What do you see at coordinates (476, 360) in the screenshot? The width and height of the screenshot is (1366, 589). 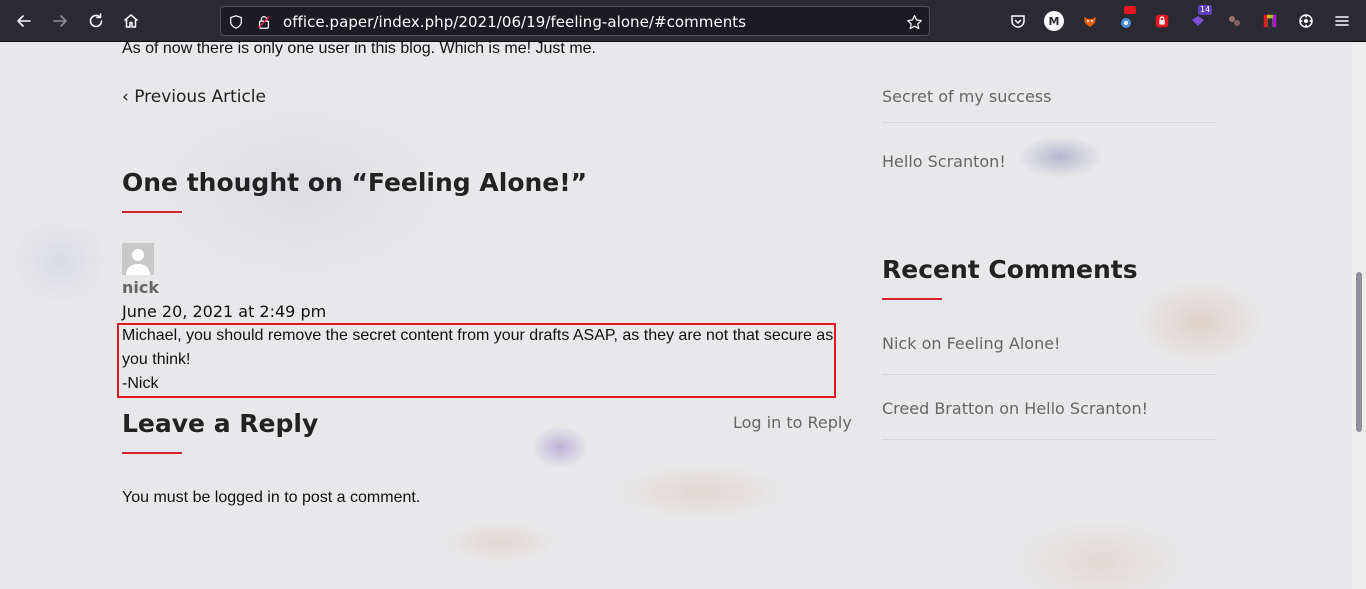 I see `comment-highlight-box` at bounding box center [476, 360].